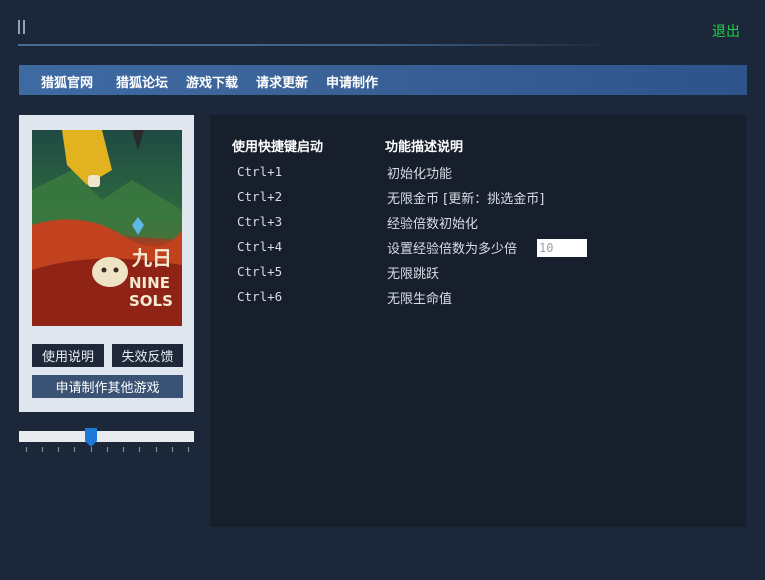 The image size is (765, 580). Describe the element at coordinates (67, 81) in the screenshot. I see `nav-official-site: 猎狐官网` at that location.